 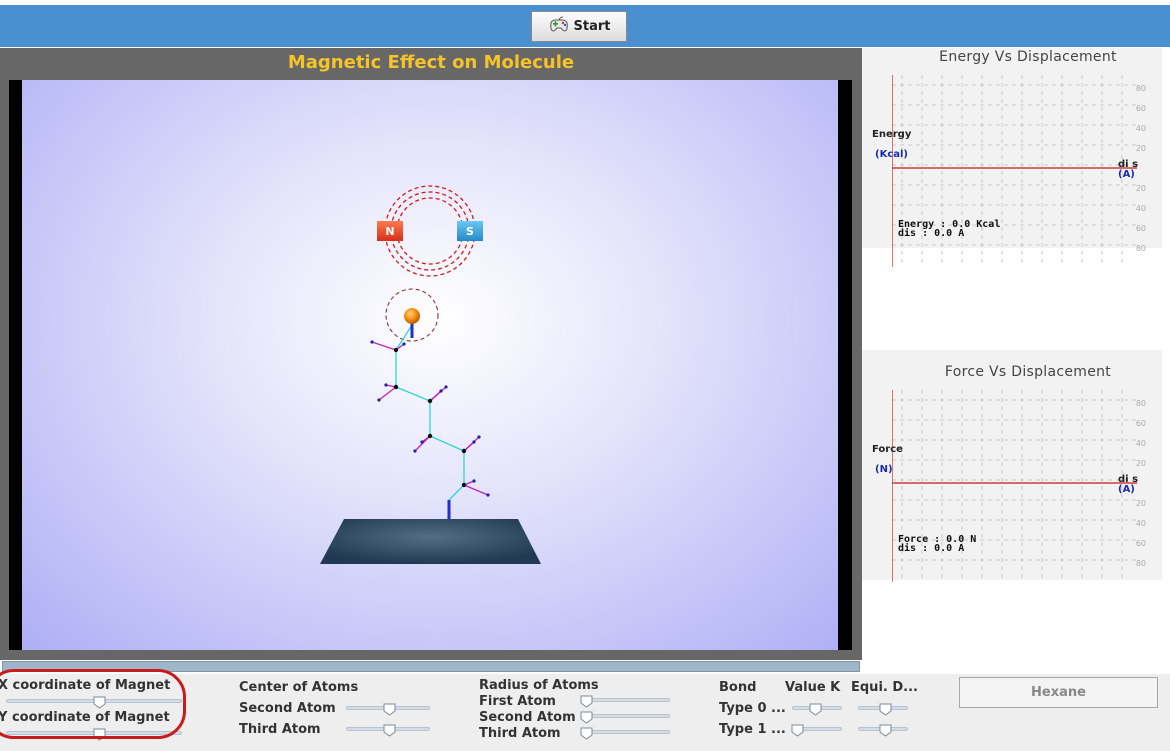 What do you see at coordinates (931, 548) in the screenshot?
I see `force-readout-dis: dis : 0.0 A` at bounding box center [931, 548].